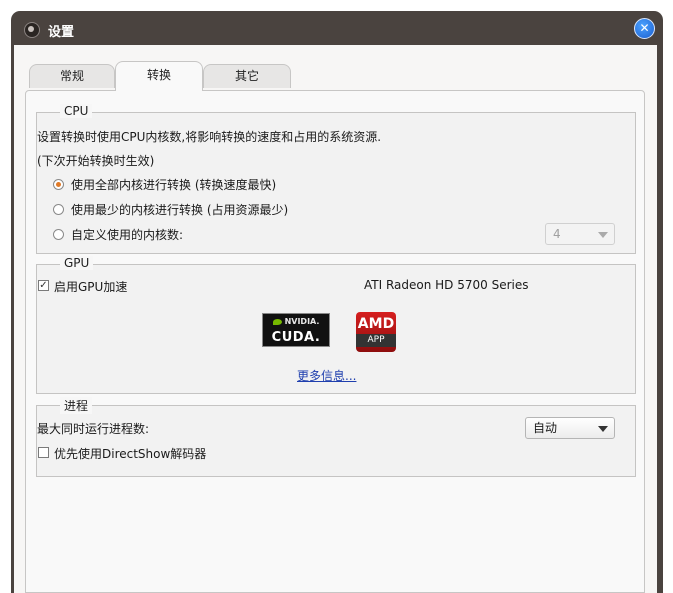 The height and width of the screenshot is (593, 673). What do you see at coordinates (58, 209) in the screenshot?
I see `radio-min-cores` at bounding box center [58, 209].